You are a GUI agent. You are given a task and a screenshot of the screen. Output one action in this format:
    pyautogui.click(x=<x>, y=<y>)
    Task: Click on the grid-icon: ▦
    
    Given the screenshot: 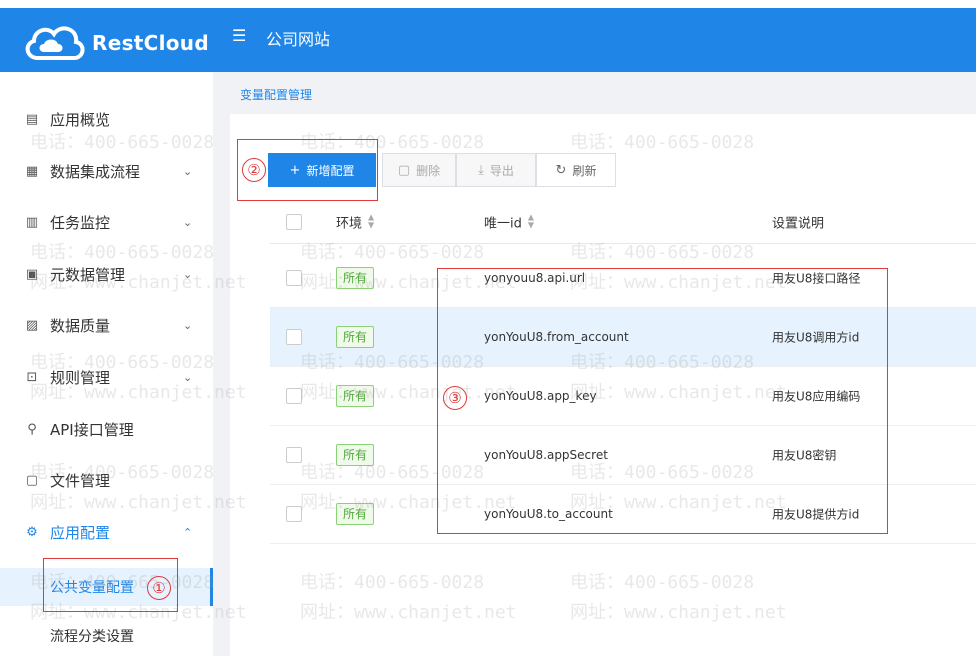 What is the action you would take?
    pyautogui.click(x=32, y=171)
    